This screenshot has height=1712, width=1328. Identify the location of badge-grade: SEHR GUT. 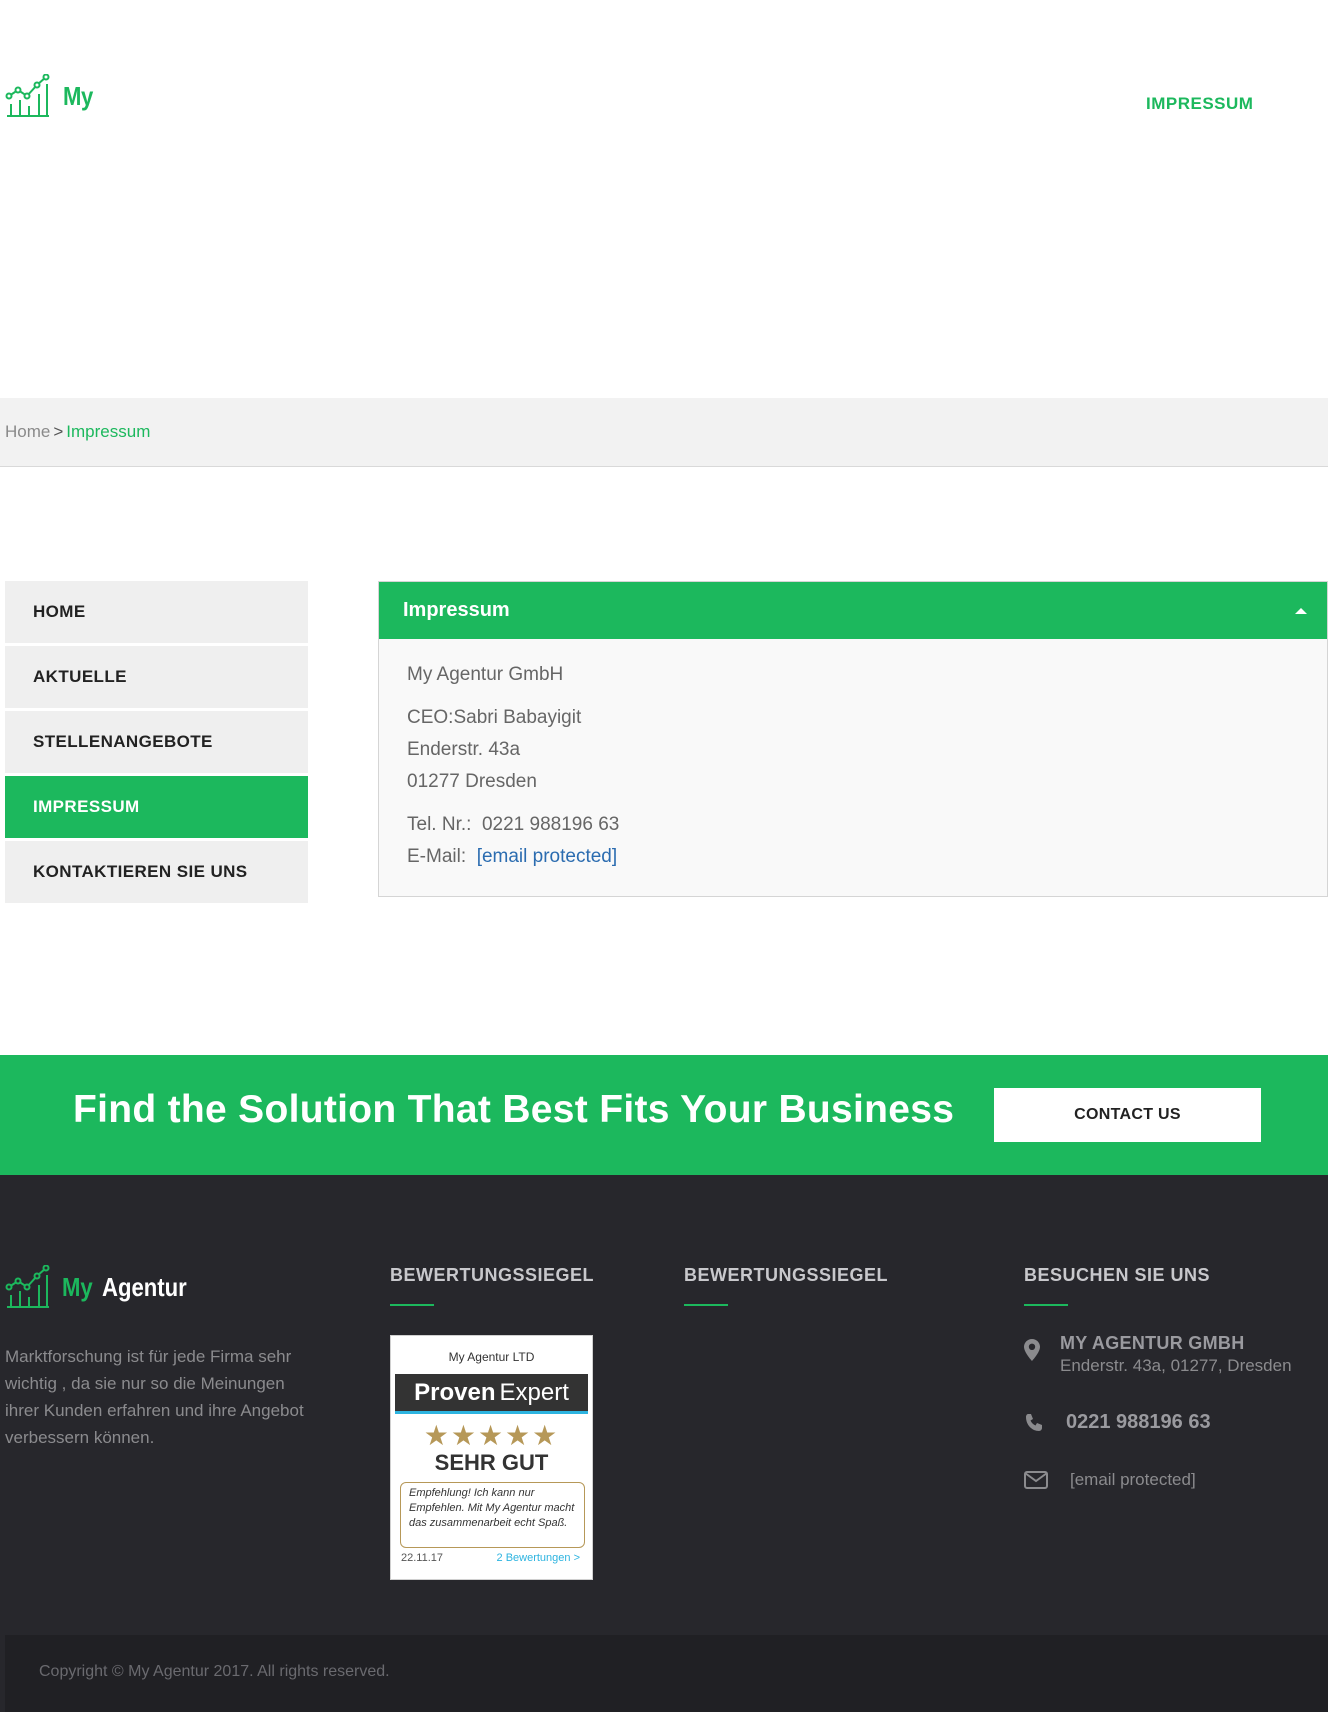
(491, 1462).